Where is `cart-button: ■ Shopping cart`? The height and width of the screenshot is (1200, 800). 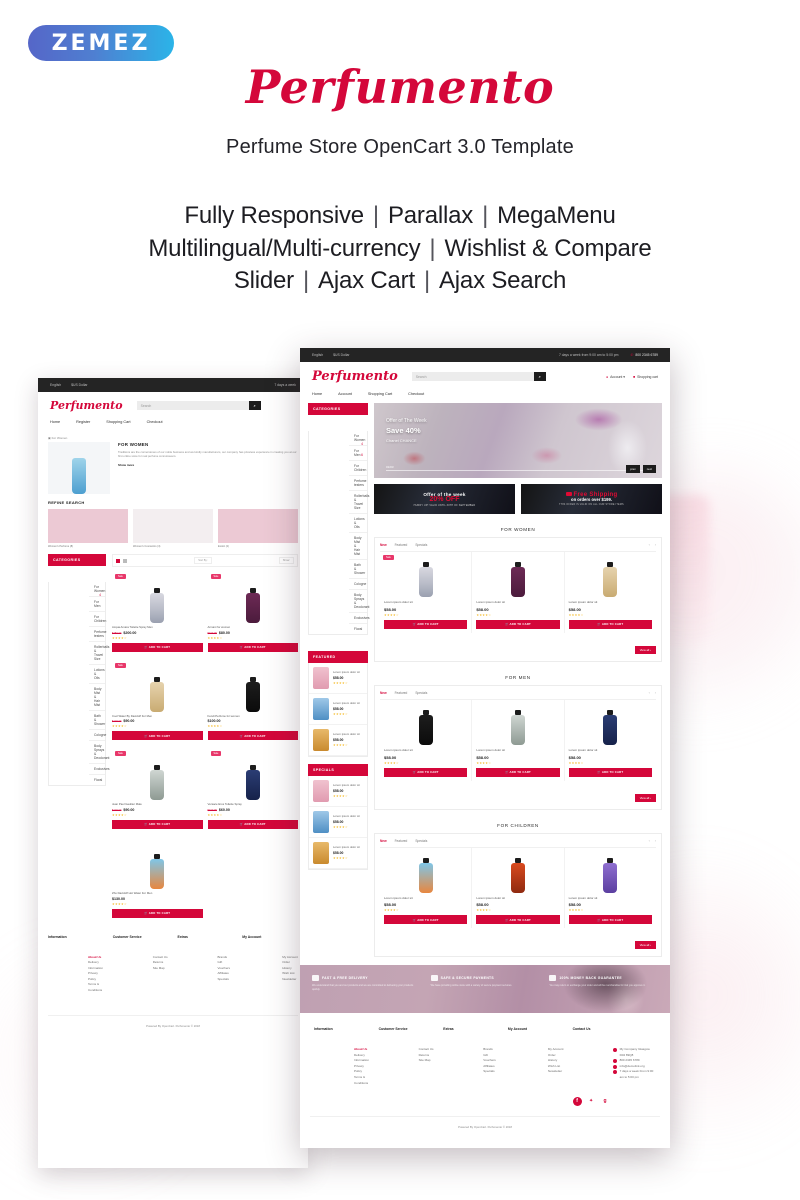
cart-button: ■ Shopping cart is located at coordinates (645, 377).